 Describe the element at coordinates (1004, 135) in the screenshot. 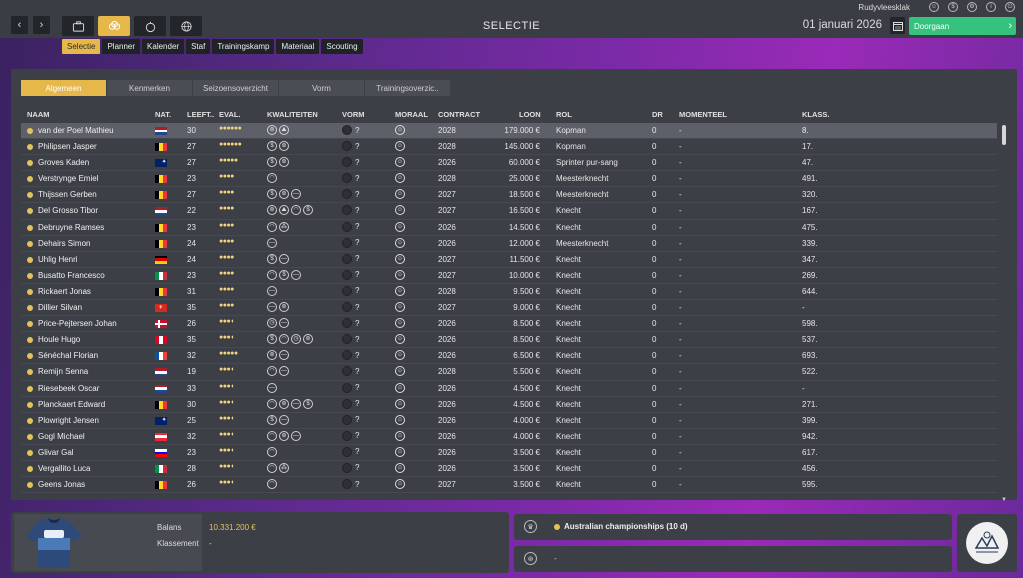

I see `scroll-thumb` at that location.